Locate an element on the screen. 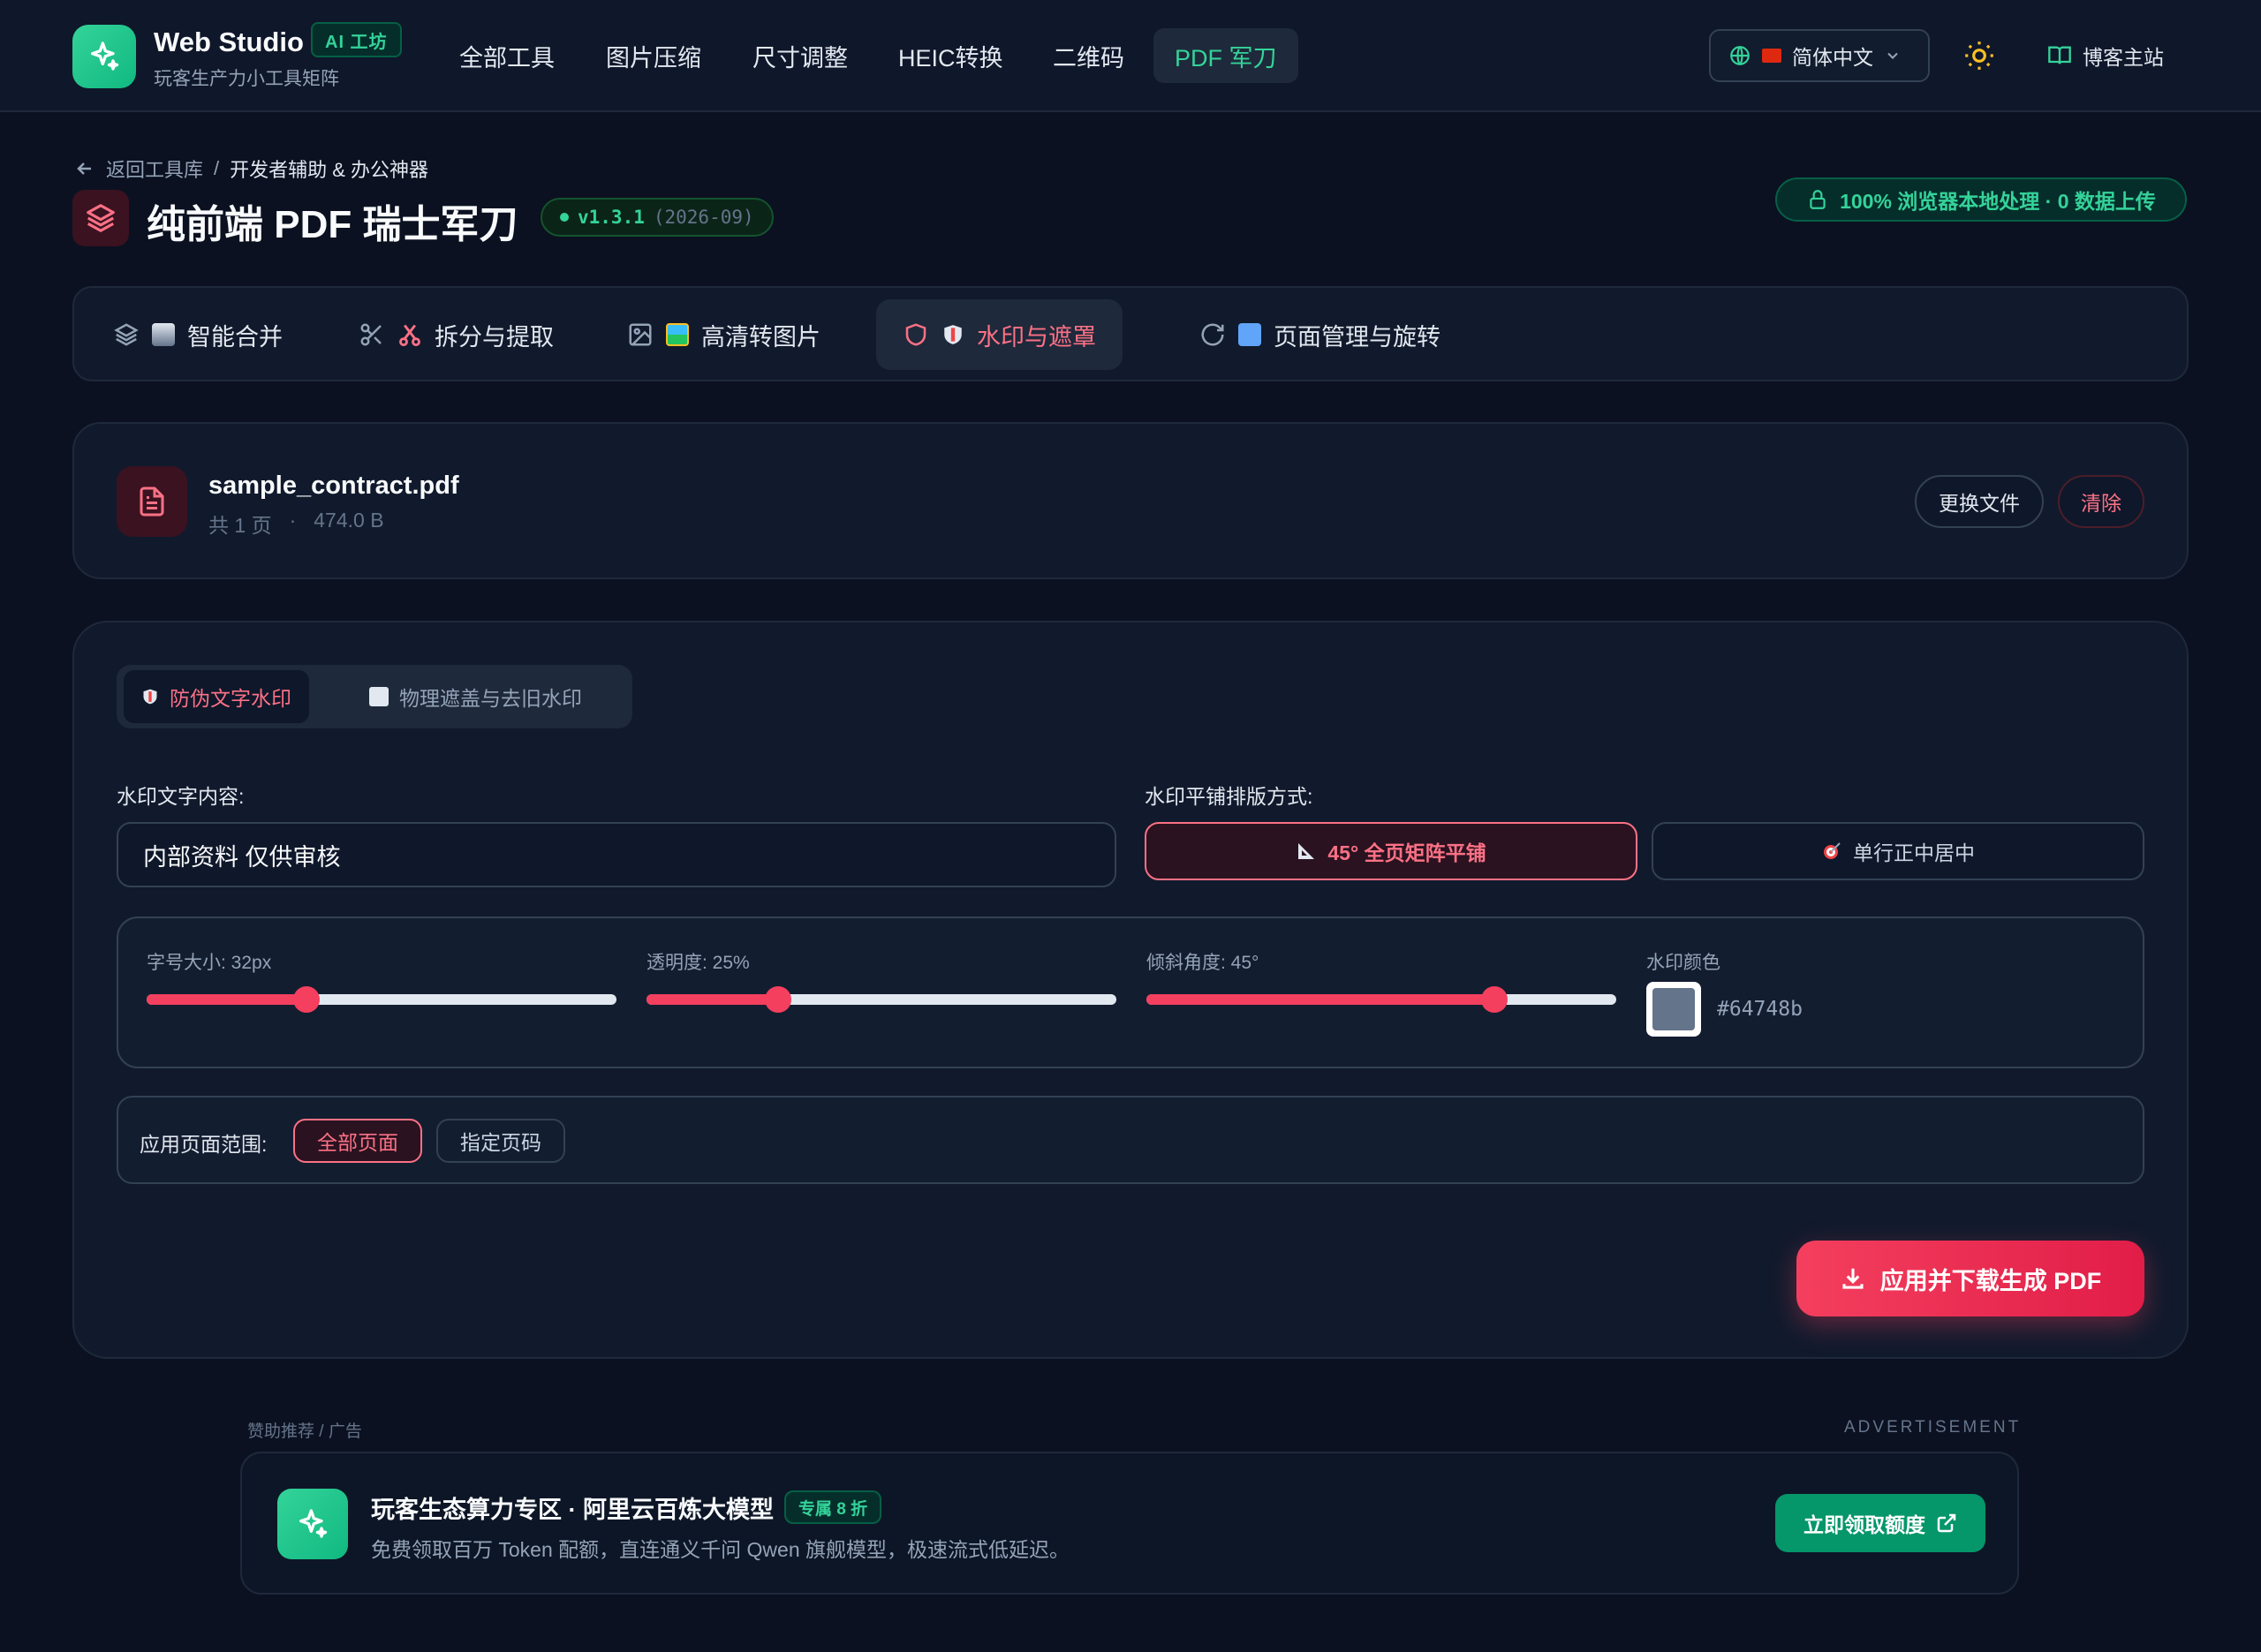  angle-slider is located at coordinates (1381, 1000).